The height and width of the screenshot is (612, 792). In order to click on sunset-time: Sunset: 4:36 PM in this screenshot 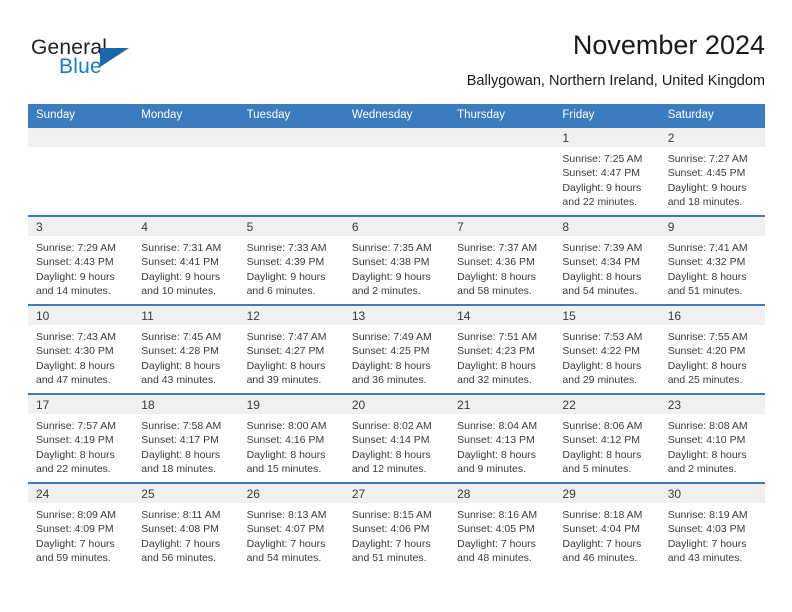, I will do `click(496, 262)`.